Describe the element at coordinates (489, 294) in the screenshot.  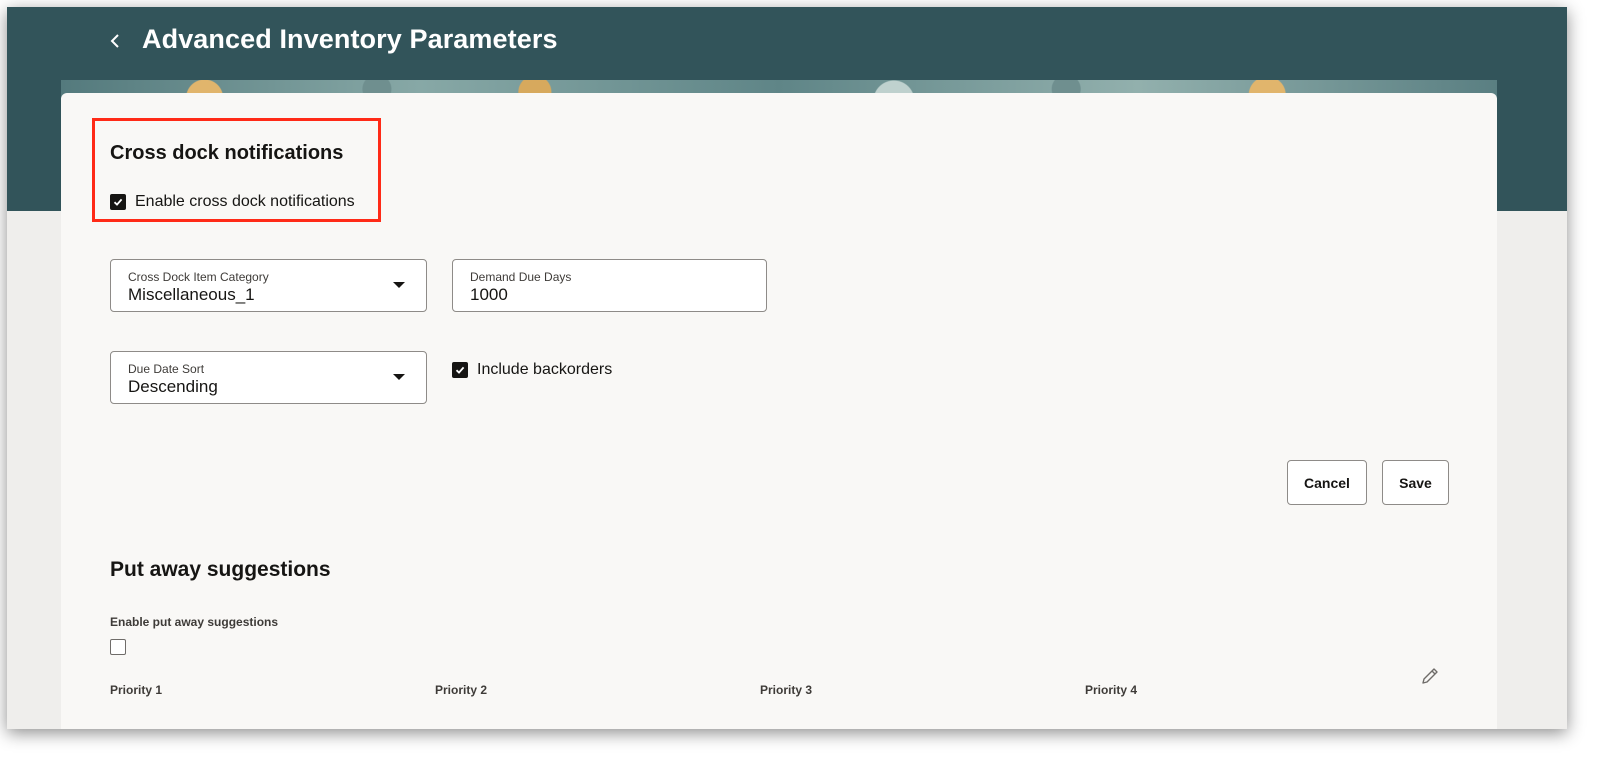
I see `field-value: 1000` at that location.